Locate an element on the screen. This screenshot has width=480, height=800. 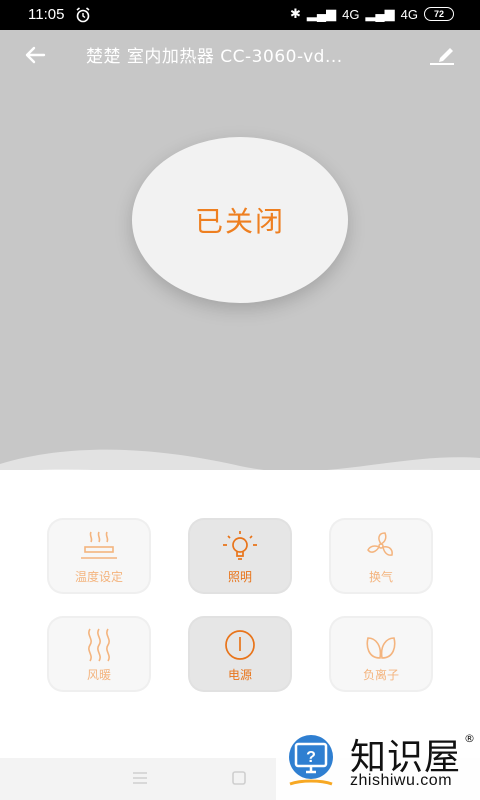
status-bar: 11:05 ✱ ▂▄▆ 4G ▂▄▆ 4G 72 is located at coordinates (240, 15).